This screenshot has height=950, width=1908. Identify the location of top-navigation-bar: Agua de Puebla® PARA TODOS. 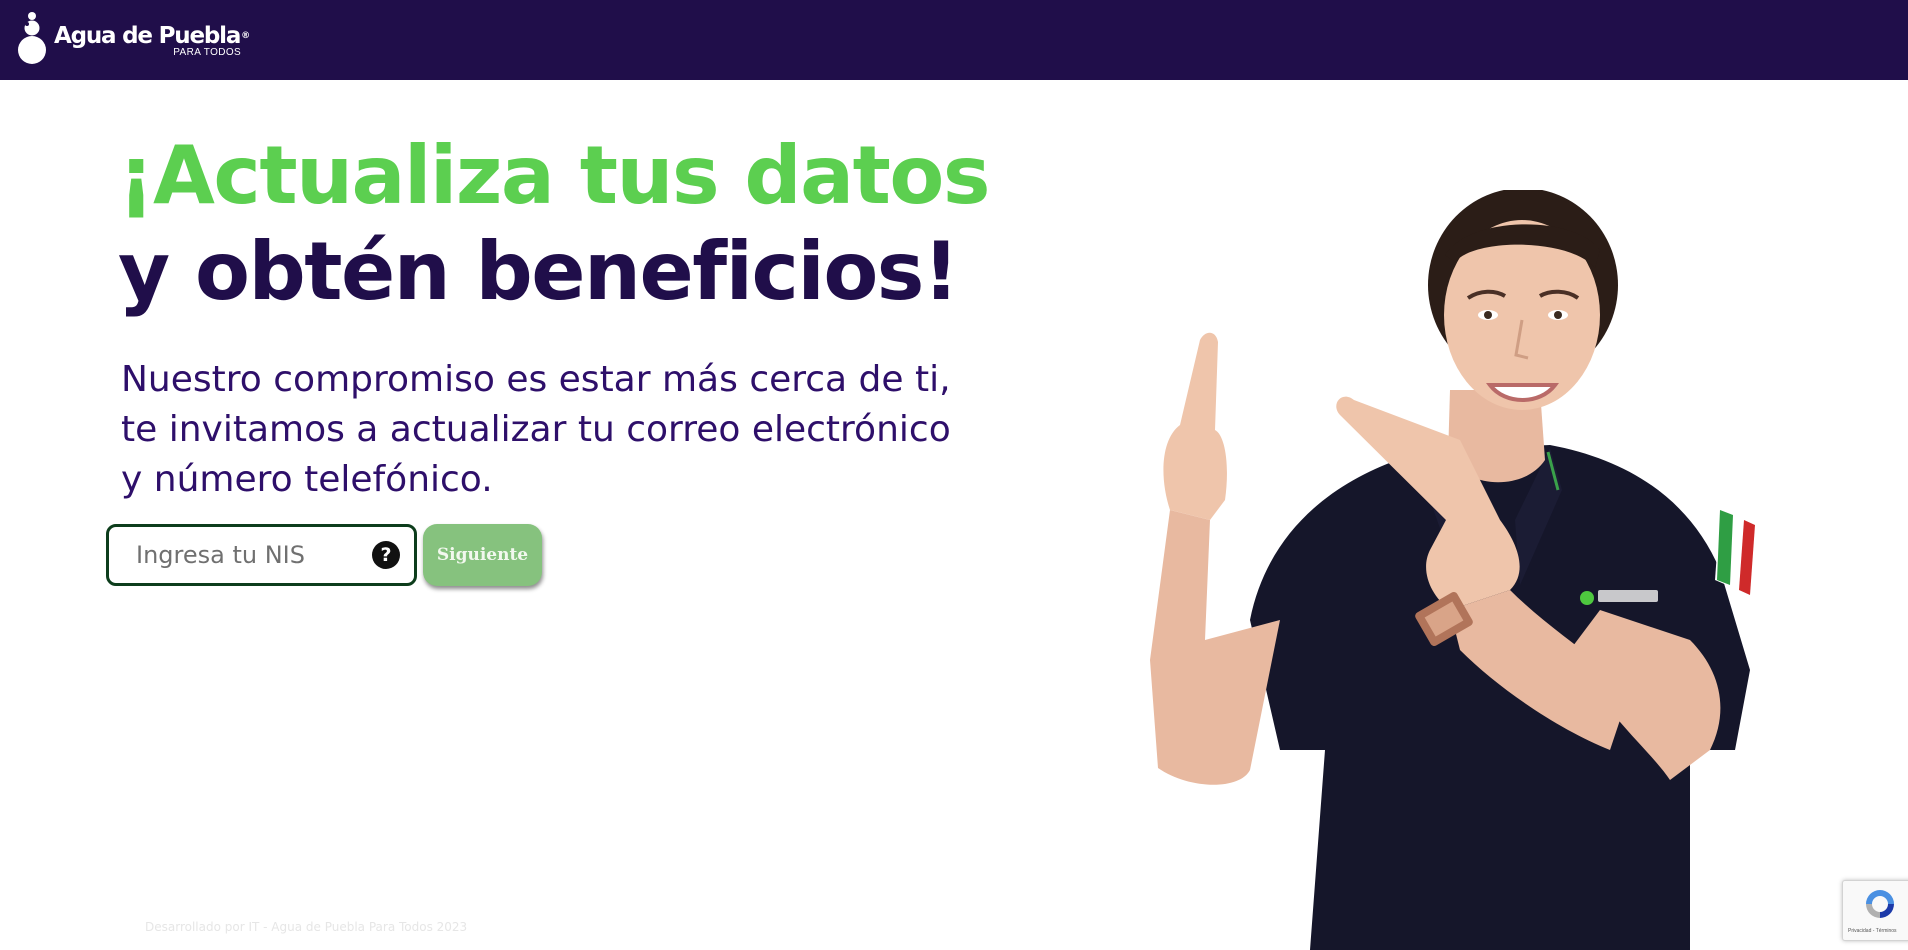
(954, 40).